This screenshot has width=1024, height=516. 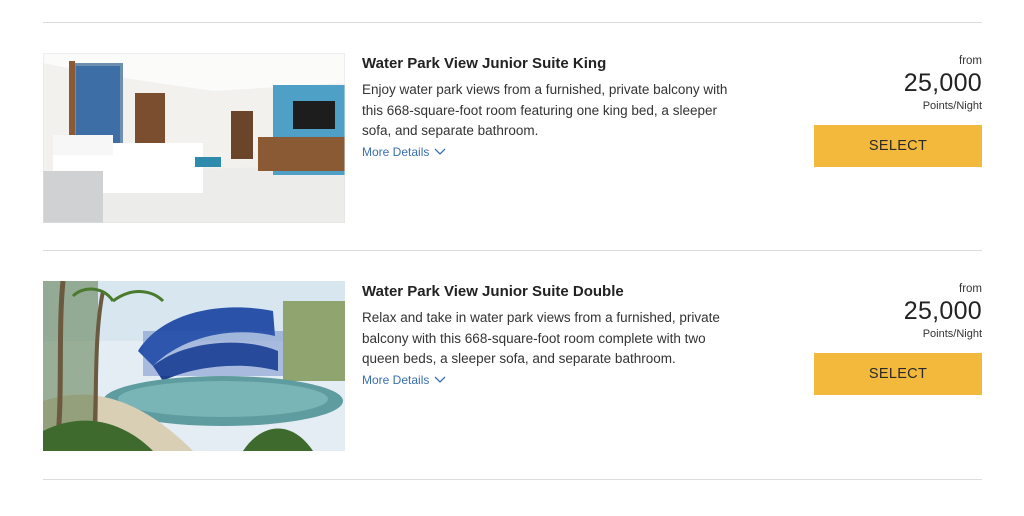 What do you see at coordinates (512, 250) in the screenshot?
I see `divider-middle` at bounding box center [512, 250].